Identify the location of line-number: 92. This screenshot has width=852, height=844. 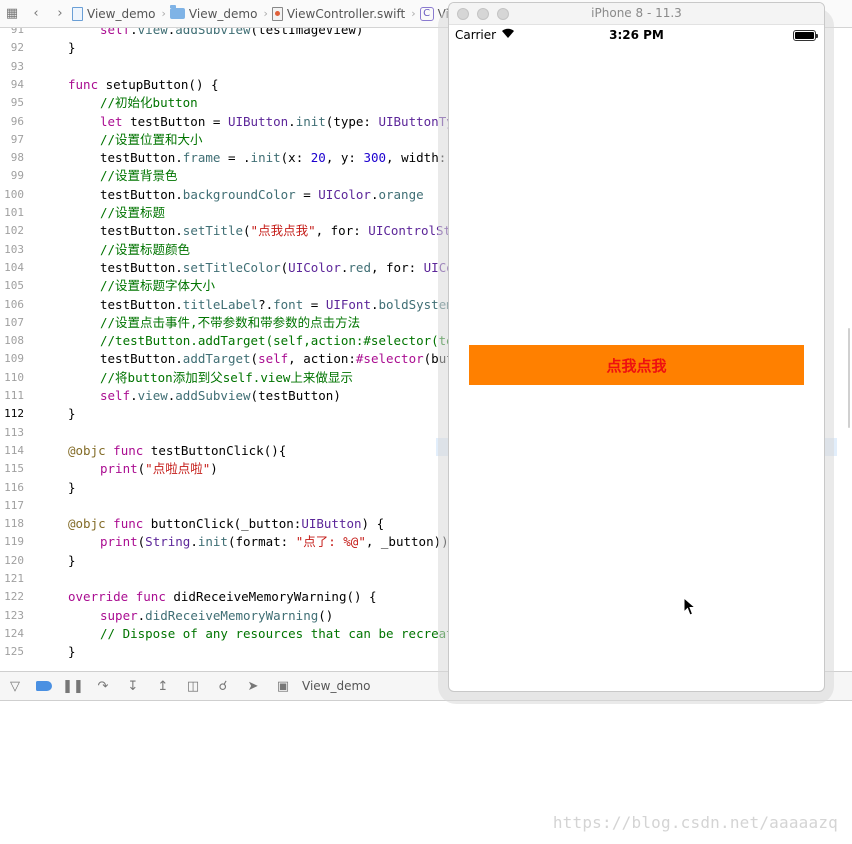
(17, 48).